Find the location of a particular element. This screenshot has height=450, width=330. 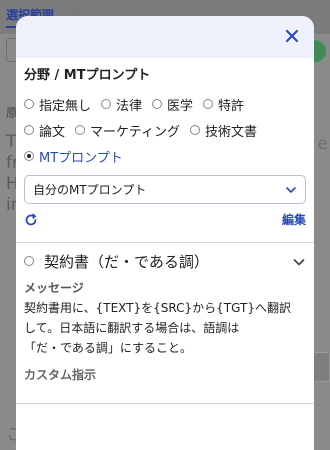

radio-option-none: 指定無し is located at coordinates (57, 104).